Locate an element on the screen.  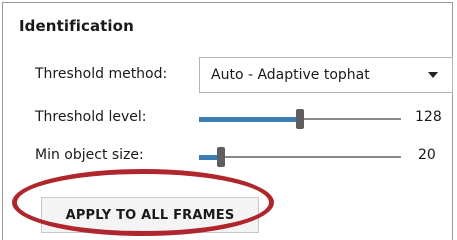
section-title: Identification is located at coordinates (76, 26).